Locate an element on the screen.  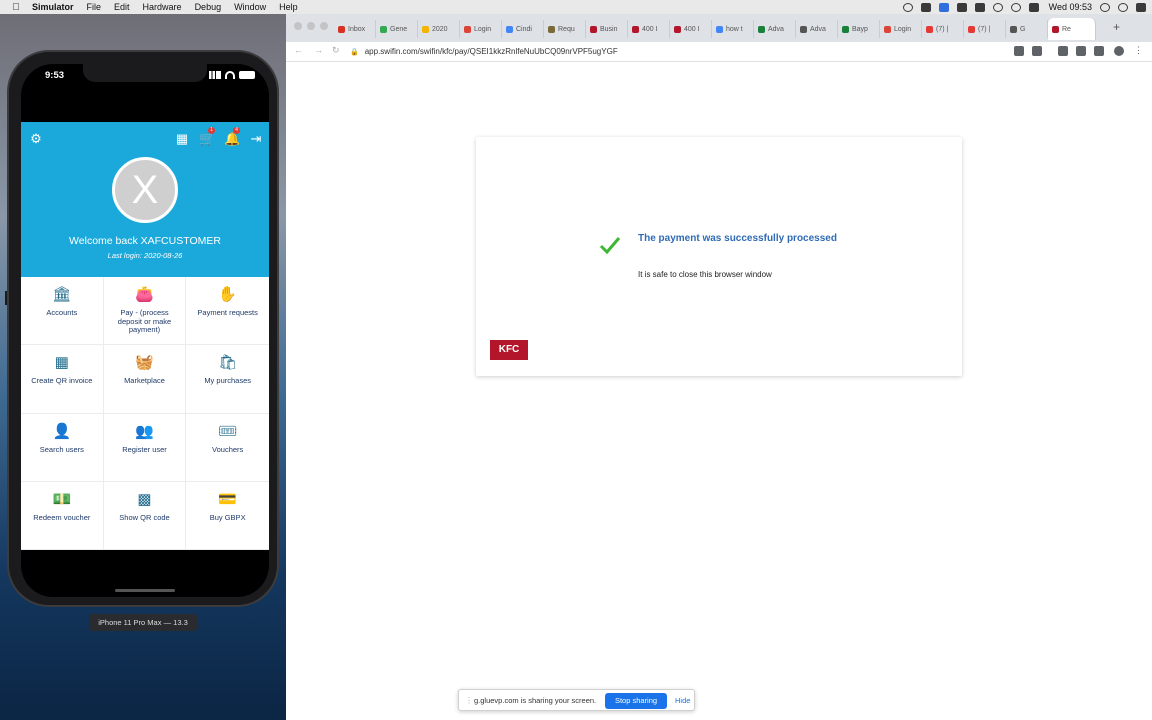
menu-debug: Debug is located at coordinates (208, 7).